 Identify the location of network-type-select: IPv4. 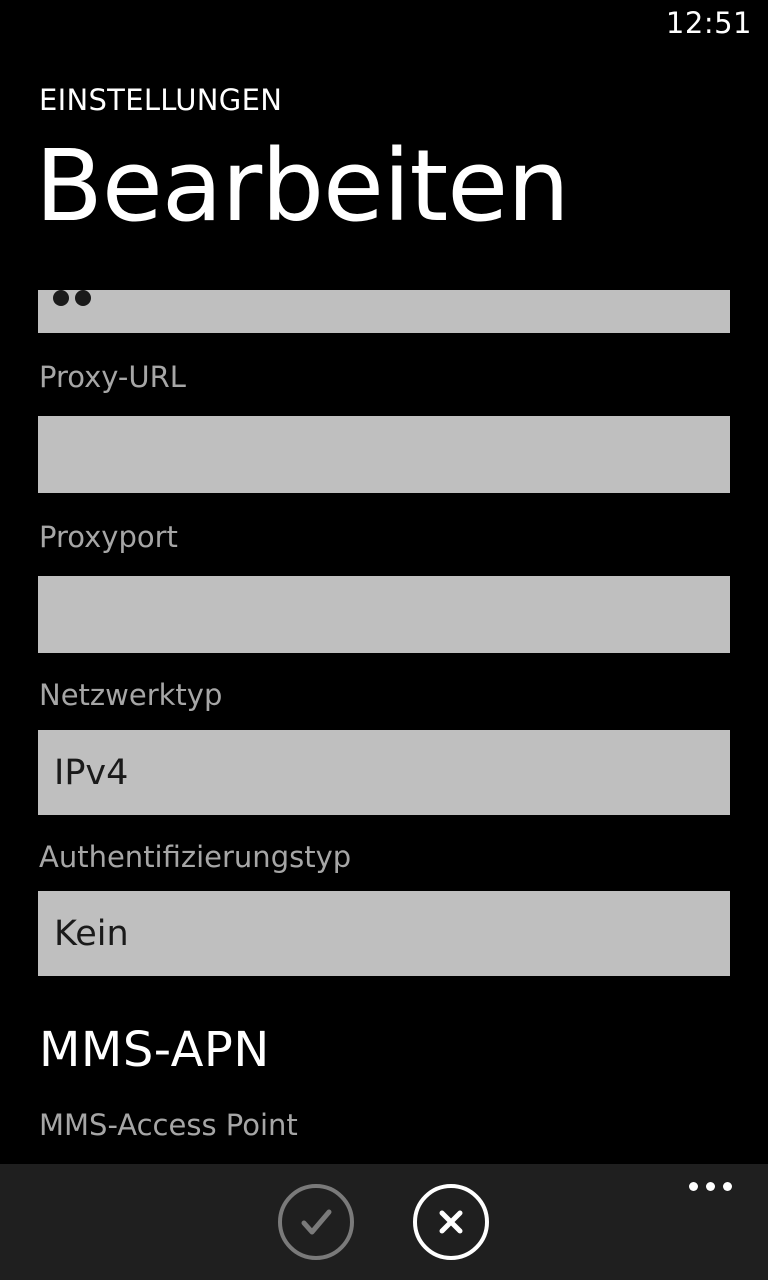
(384, 772).